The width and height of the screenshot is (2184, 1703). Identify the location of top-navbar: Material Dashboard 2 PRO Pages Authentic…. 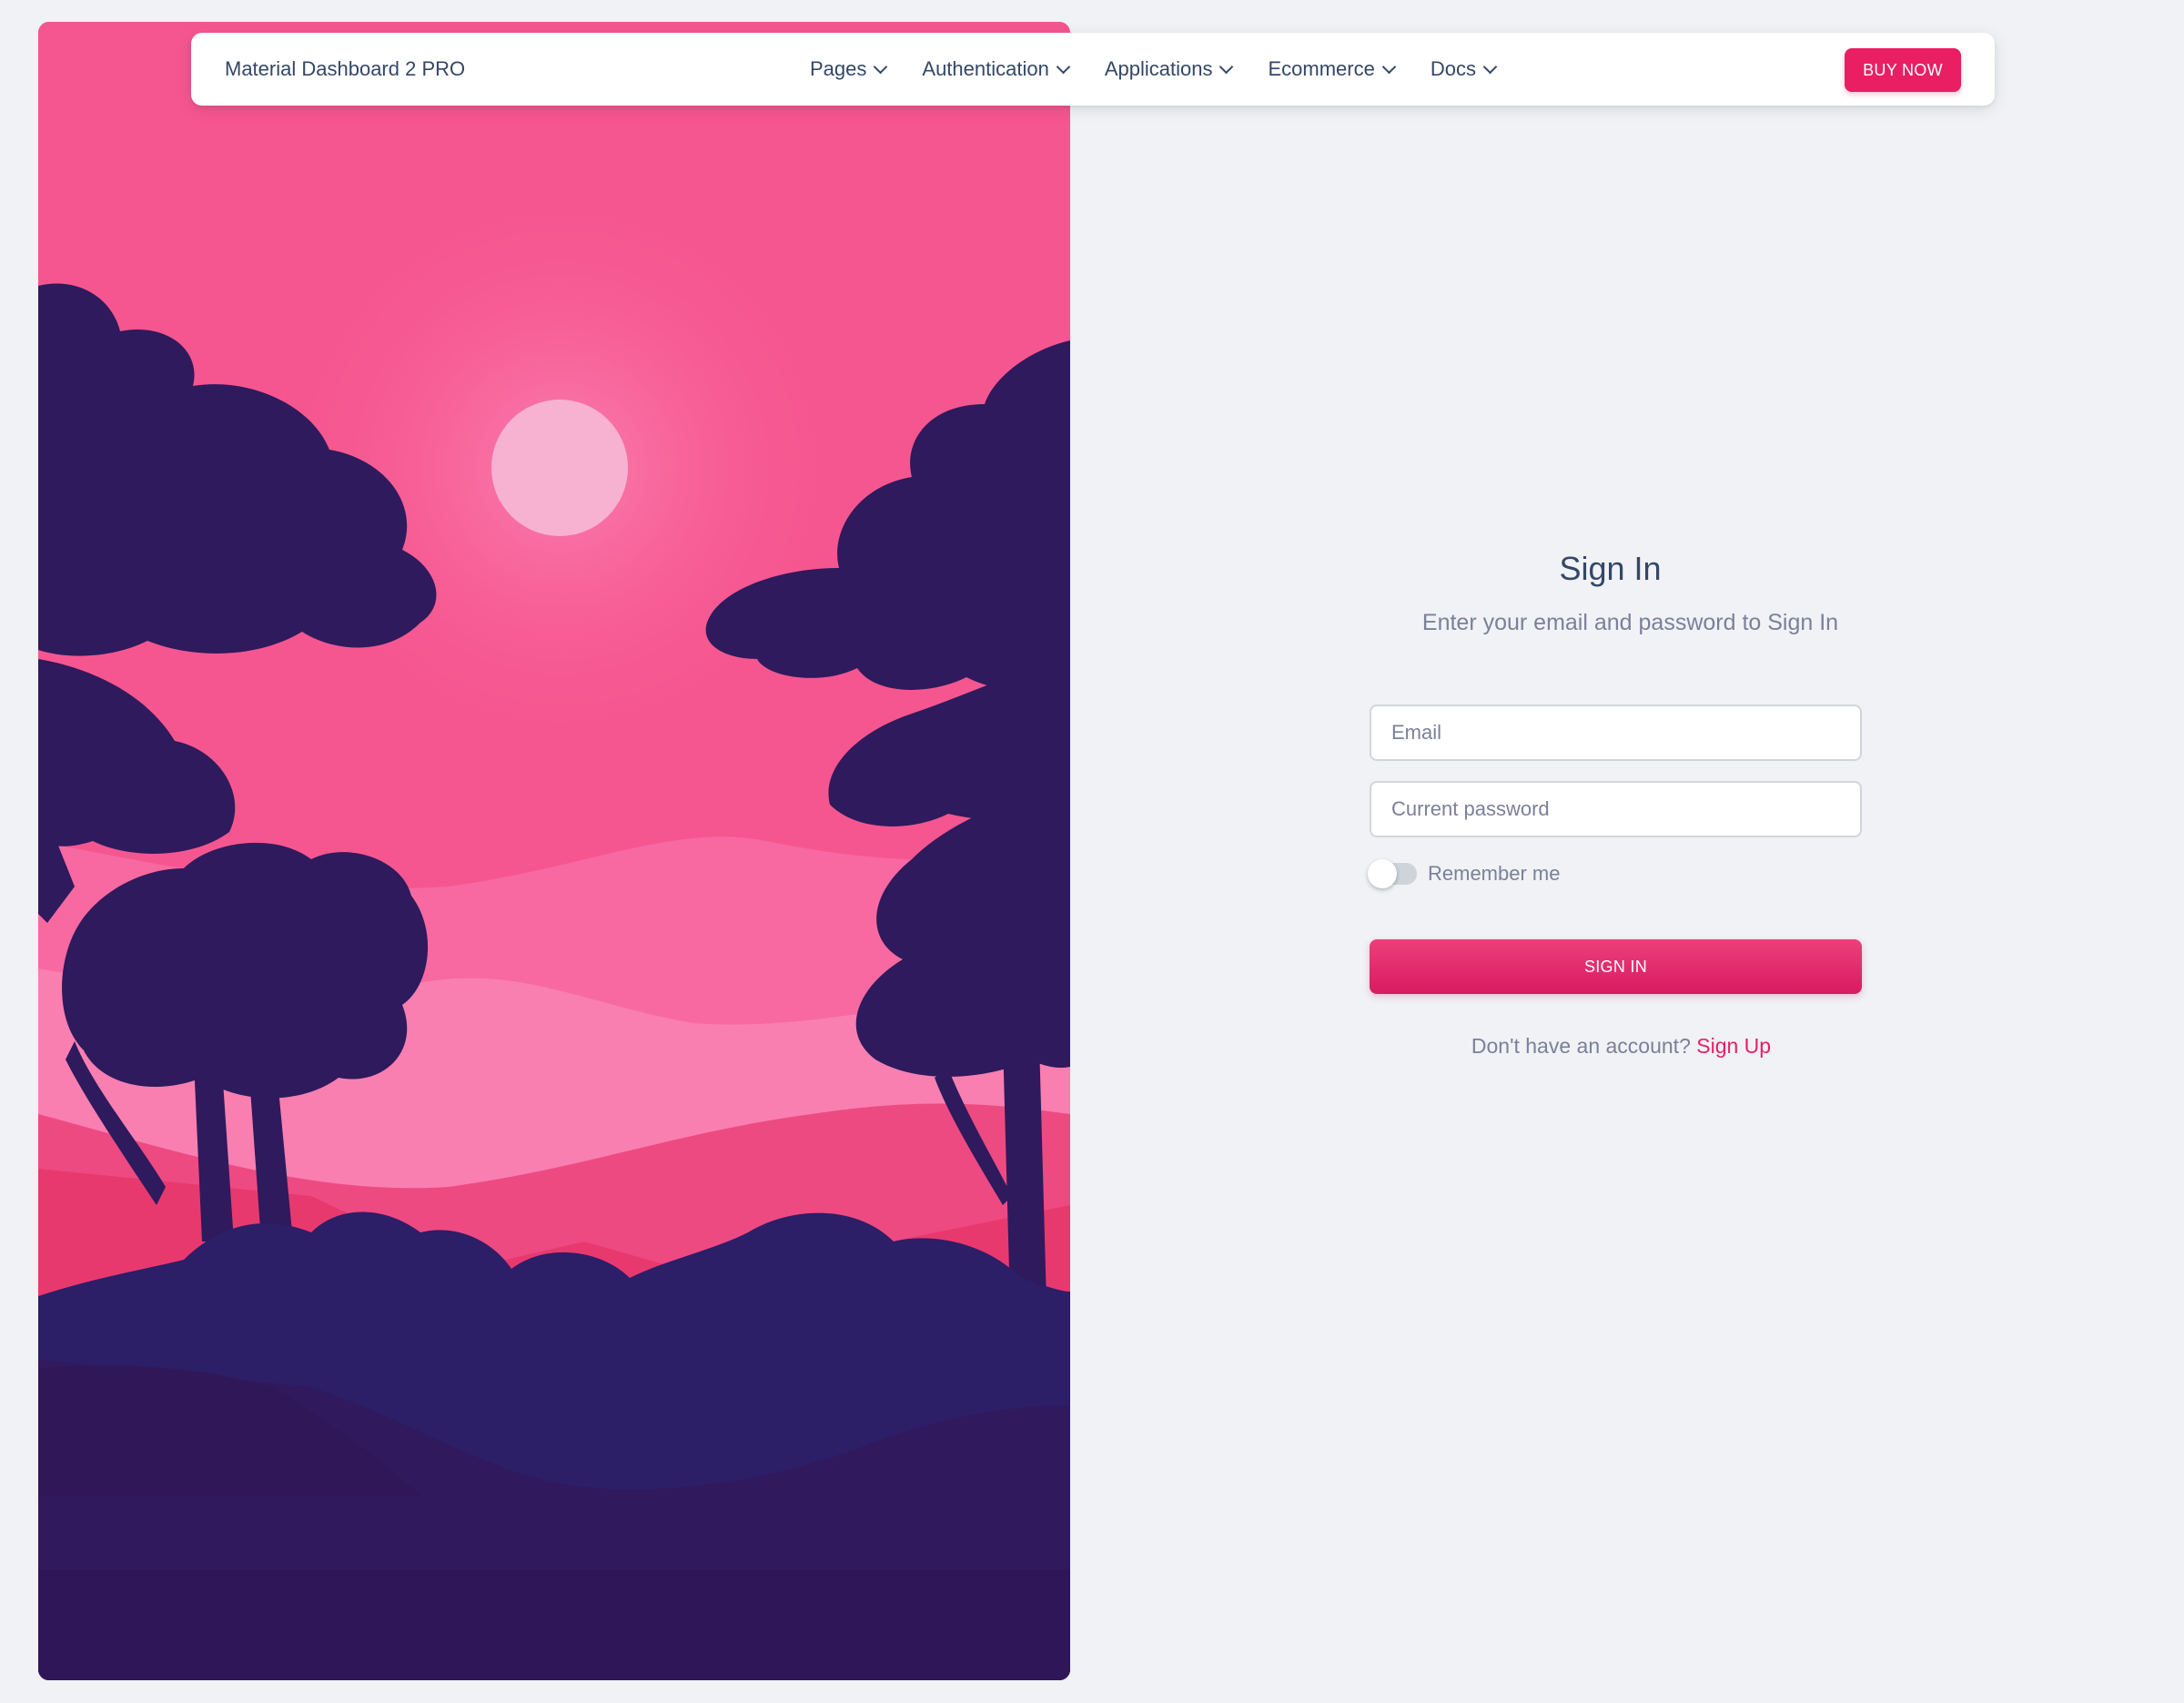
(1093, 69).